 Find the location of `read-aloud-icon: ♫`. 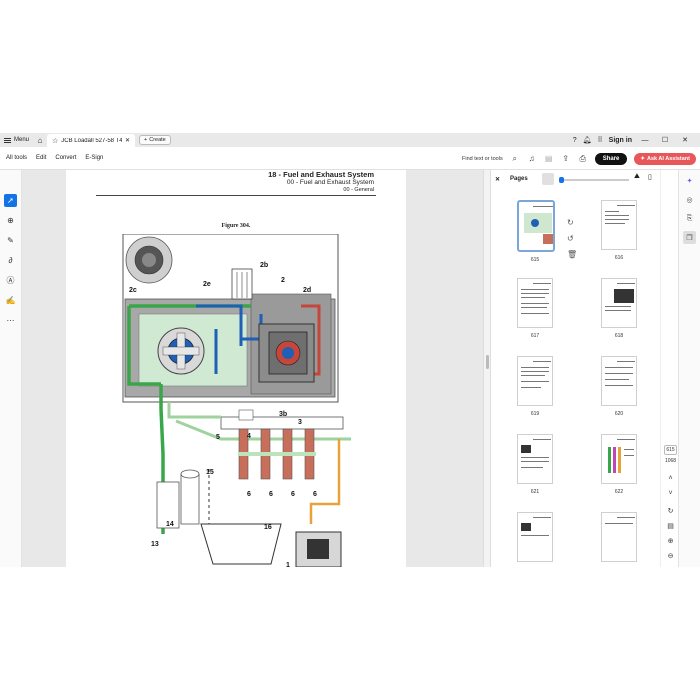

read-aloud-icon: ♫ is located at coordinates (532, 158).